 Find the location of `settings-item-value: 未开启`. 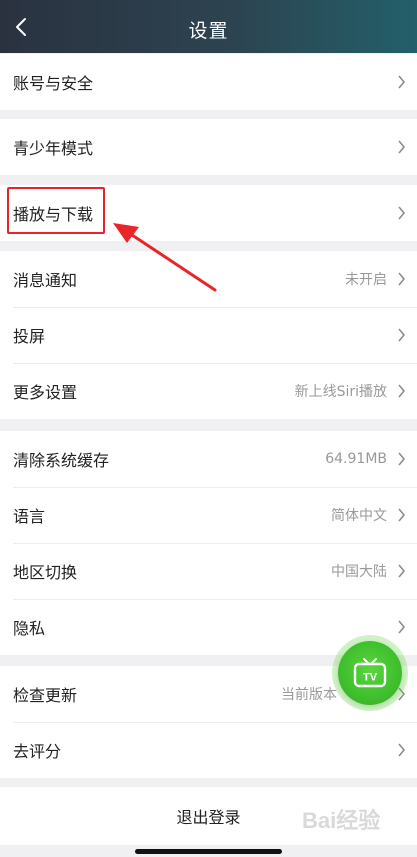

settings-item-value: 未开启 is located at coordinates (366, 280).